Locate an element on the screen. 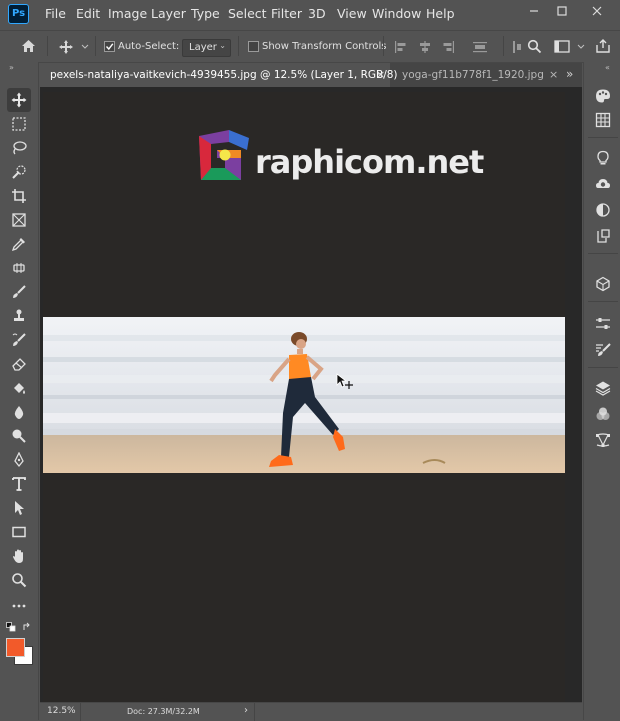 Image resolution: width=620 pixels, height=721 pixels. hand-tool-button is located at coordinates (19, 556).